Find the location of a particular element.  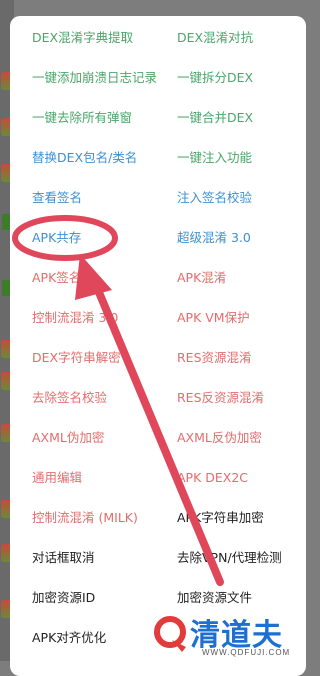

menu-row: AXML伪加密 AXML反伪加密 is located at coordinates (158, 438).